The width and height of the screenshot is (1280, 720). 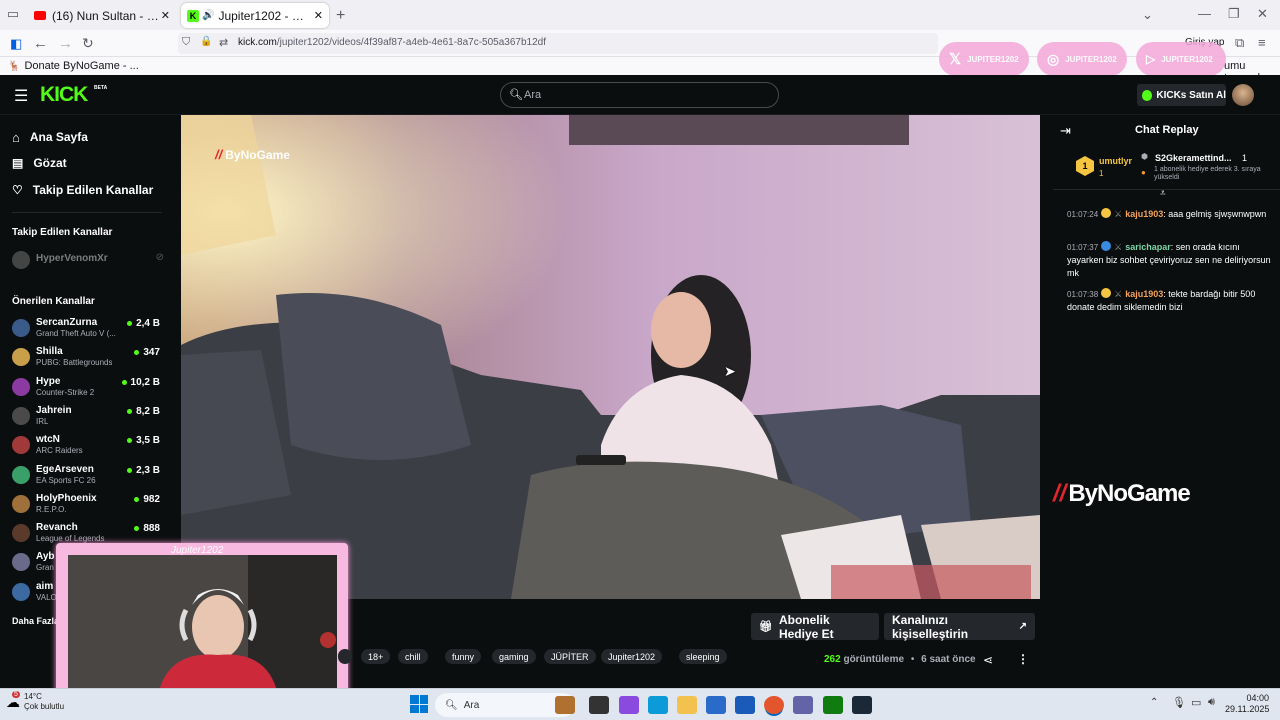 What do you see at coordinates (65, 43) in the screenshot?
I see `forward-icon: →` at bounding box center [65, 43].